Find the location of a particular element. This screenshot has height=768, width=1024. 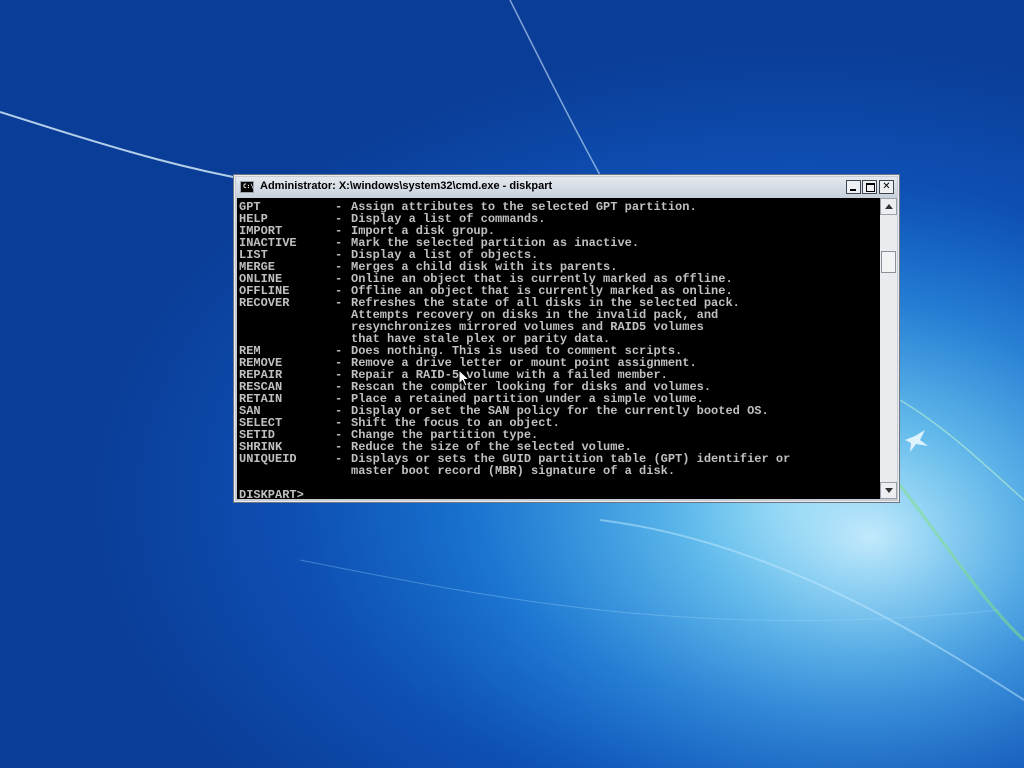

vertical-scrollbar is located at coordinates (888, 348).